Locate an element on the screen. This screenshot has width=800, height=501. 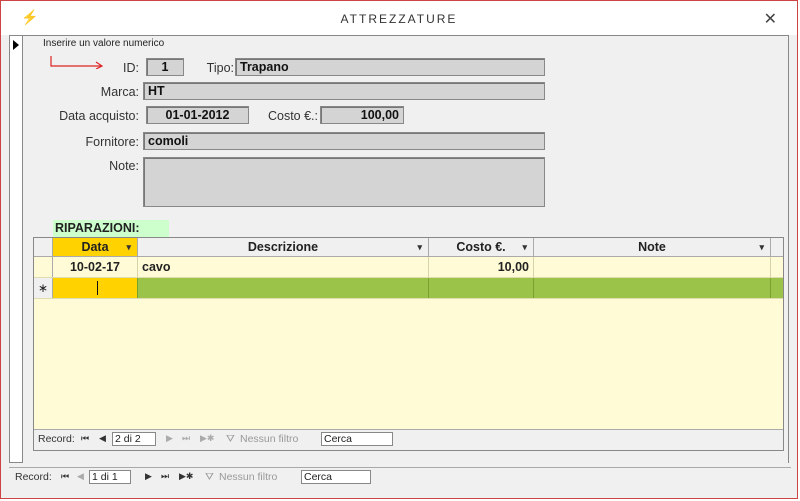
column-header-data: Data ▾ is located at coordinates (95, 247).